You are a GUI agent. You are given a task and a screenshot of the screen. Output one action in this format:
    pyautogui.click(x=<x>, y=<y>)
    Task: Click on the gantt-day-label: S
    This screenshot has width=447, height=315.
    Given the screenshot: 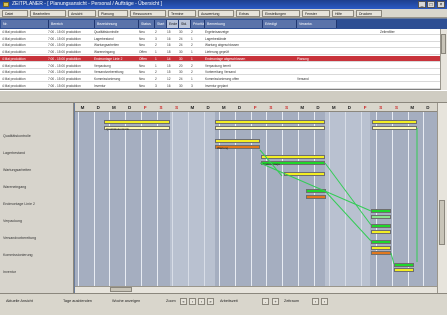 What is the action you would take?
    pyautogui.click(x=396, y=107)
    